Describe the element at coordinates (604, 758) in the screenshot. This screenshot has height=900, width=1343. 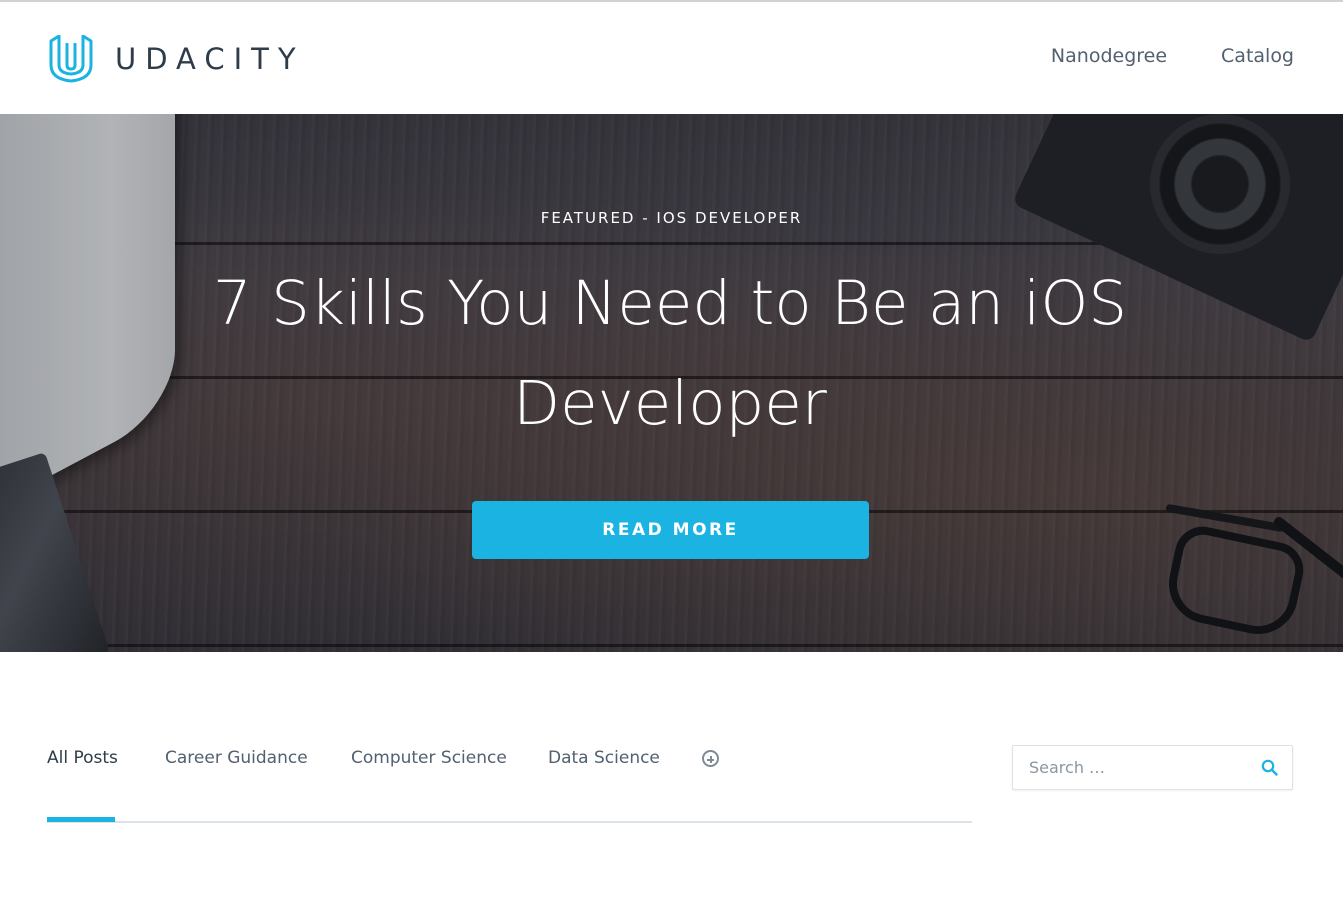
I see `tab-data-science: Data Science` at that location.